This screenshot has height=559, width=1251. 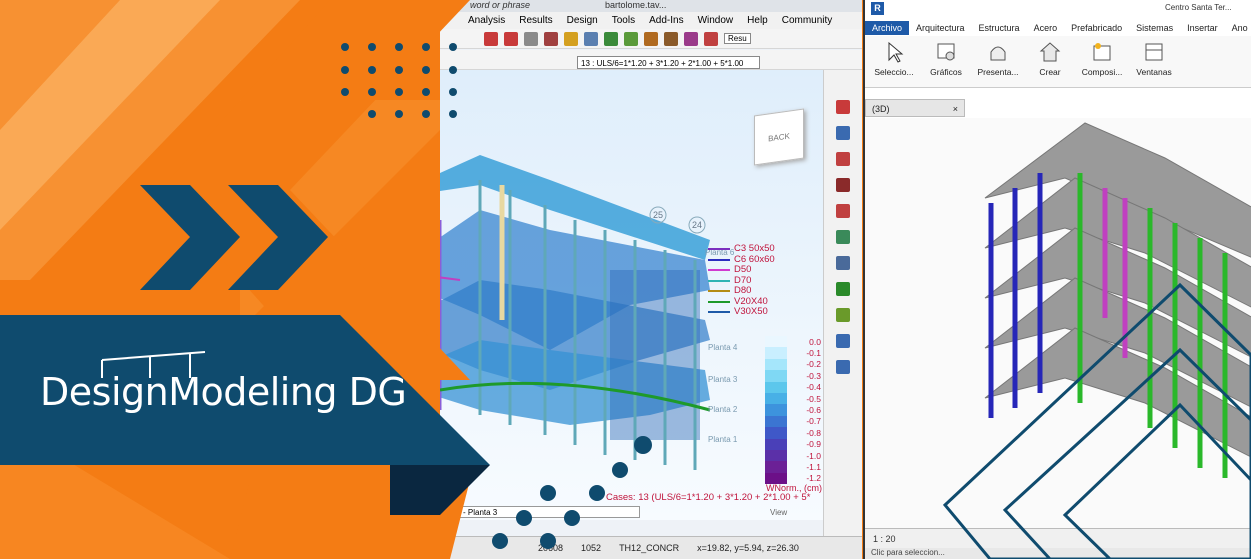 What do you see at coordinates (1096, 420) in the screenshot?
I see `diamond-outlines` at bounding box center [1096, 420].